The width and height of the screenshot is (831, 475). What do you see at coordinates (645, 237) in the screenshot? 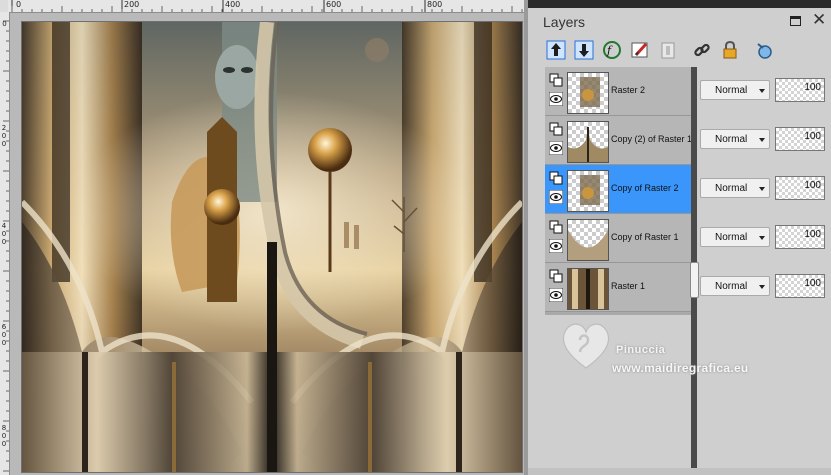
I see `layer-name: Copy of Raster 1` at bounding box center [645, 237].